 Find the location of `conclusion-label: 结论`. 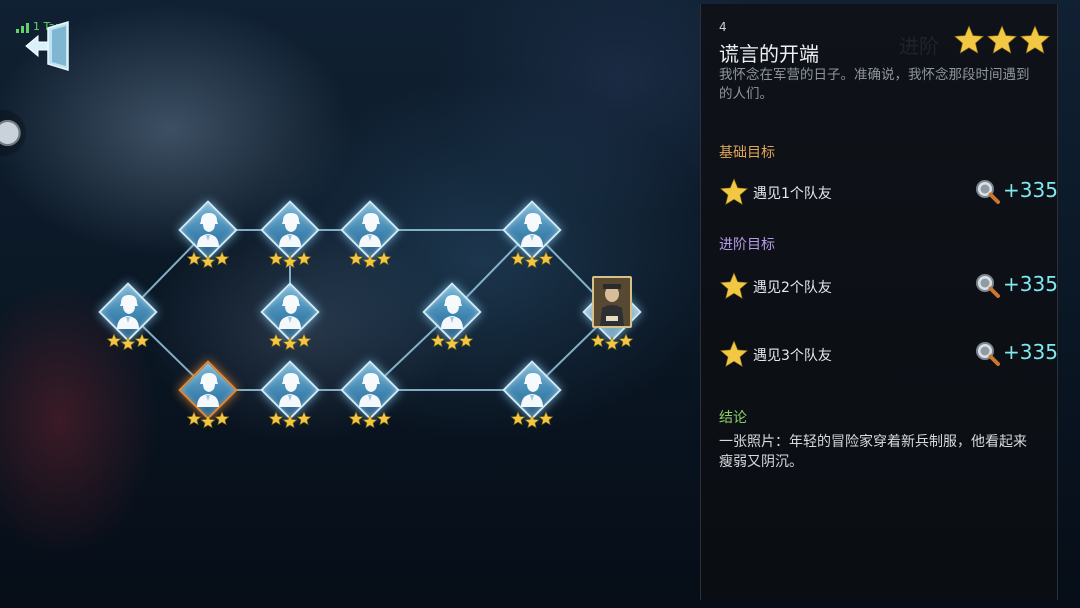

conclusion-label: 结论 is located at coordinates (733, 418).